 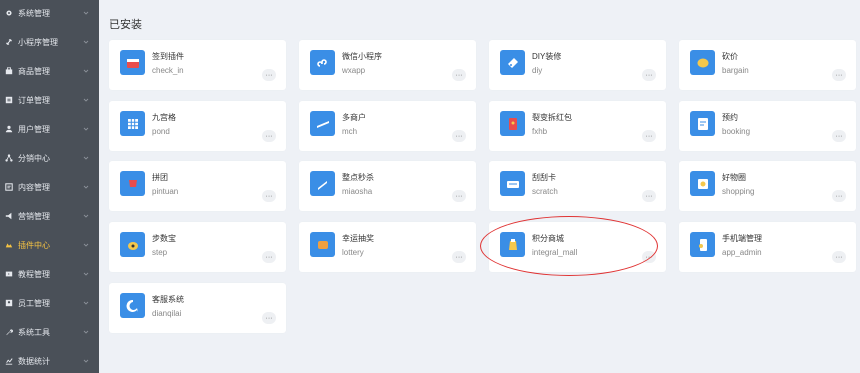 I want to click on mobile-admin-icon, so click(x=702, y=244).